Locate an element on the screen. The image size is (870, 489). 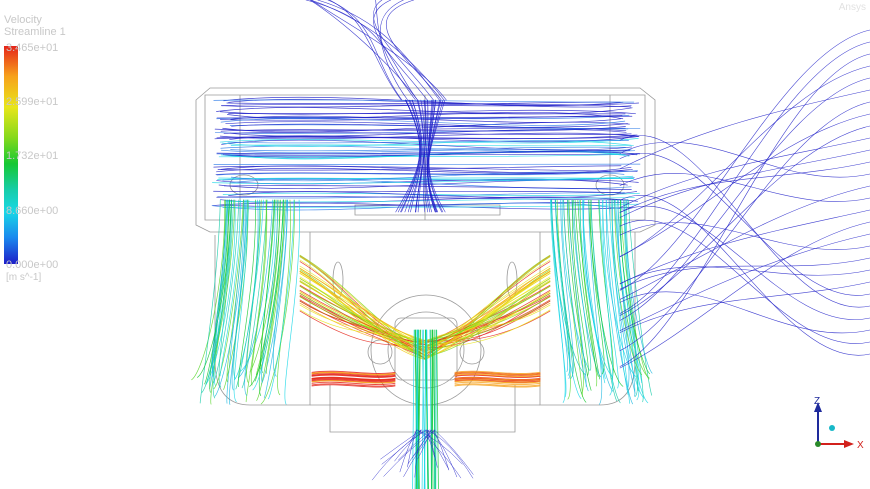
legend-unit: [m s^-1] is located at coordinates (24, 277).